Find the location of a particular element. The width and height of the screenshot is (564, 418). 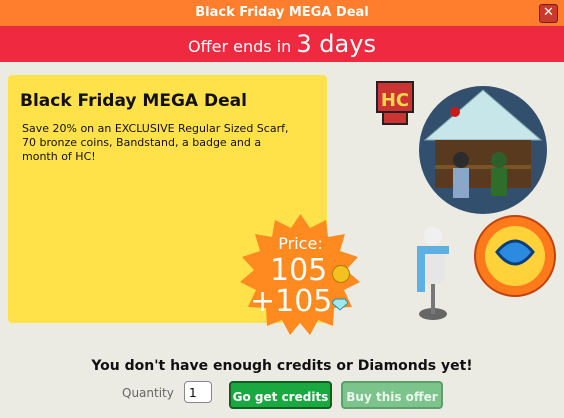

close-button: ✕ is located at coordinates (548, 13).